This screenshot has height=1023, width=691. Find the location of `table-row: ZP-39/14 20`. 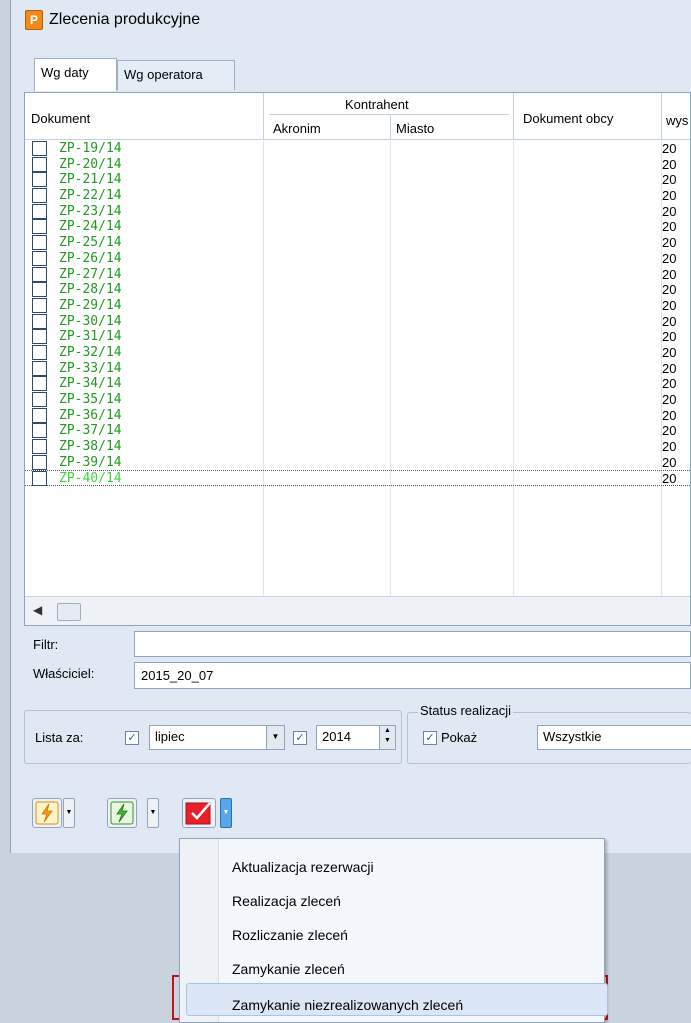

table-row: ZP-39/14 20 is located at coordinates (357, 462).